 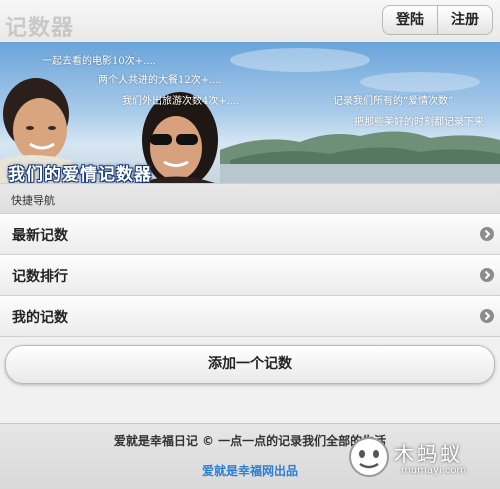 What do you see at coordinates (434, 470) in the screenshot?
I see `watermark-url: mumayi.com` at bounding box center [434, 470].